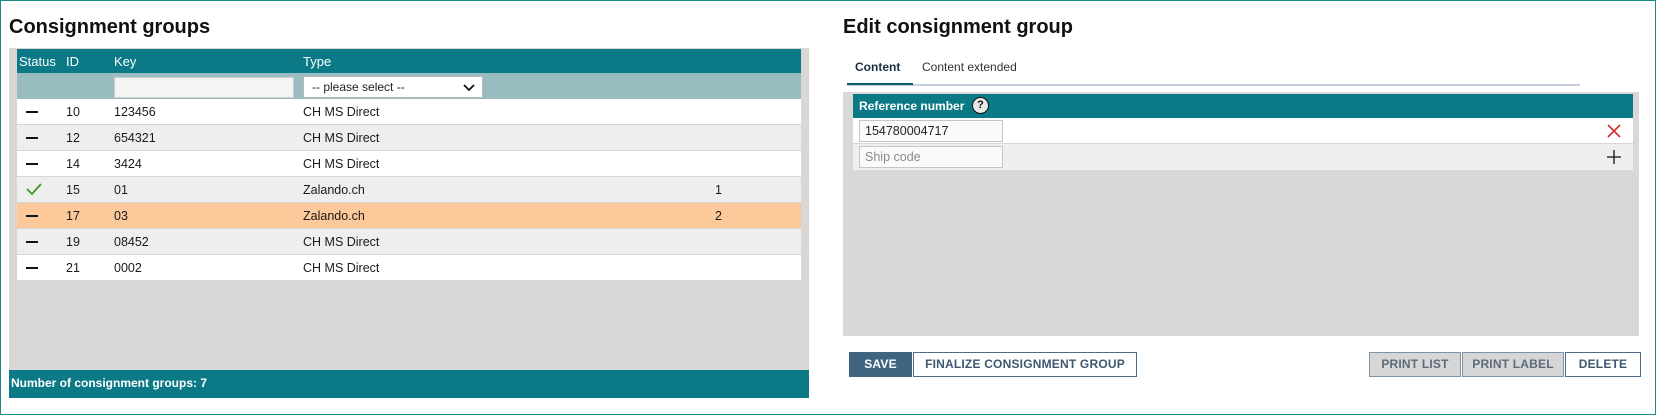  I want to click on chevron-down-icon, so click(469, 88).